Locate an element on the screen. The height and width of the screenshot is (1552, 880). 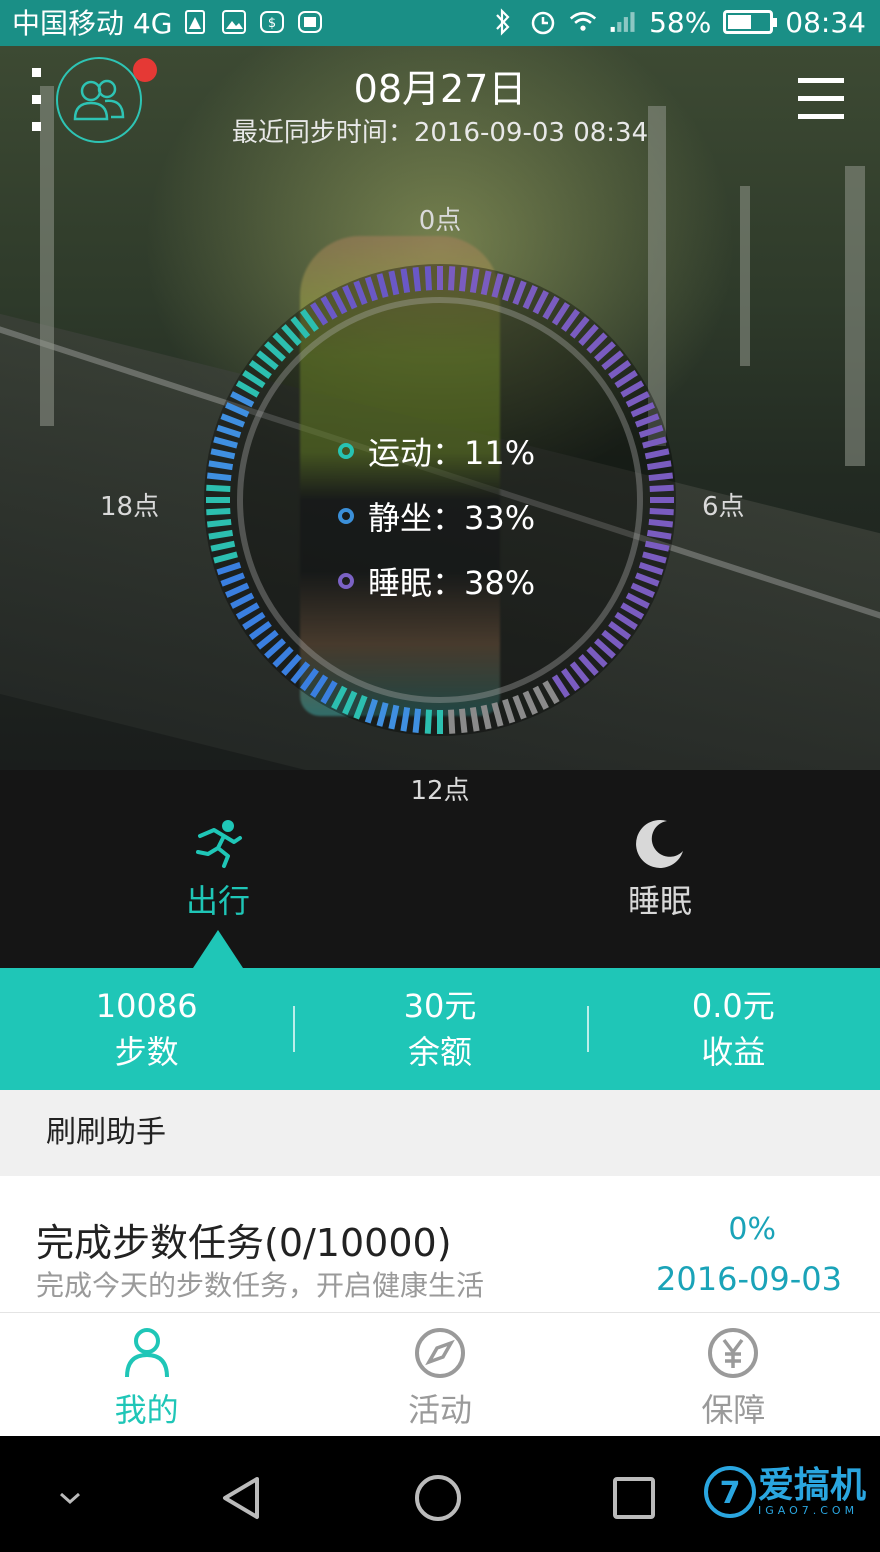
nav-mine: 我的 is located at coordinates (146, 1374).